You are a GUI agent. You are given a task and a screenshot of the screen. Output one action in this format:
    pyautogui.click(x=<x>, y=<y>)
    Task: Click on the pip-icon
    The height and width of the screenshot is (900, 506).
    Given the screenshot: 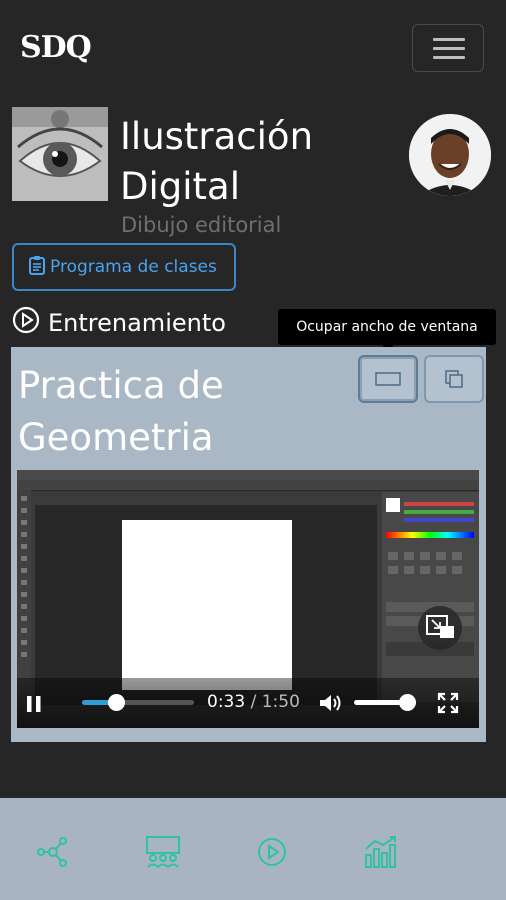 What is the action you would take?
    pyautogui.click(x=440, y=634)
    